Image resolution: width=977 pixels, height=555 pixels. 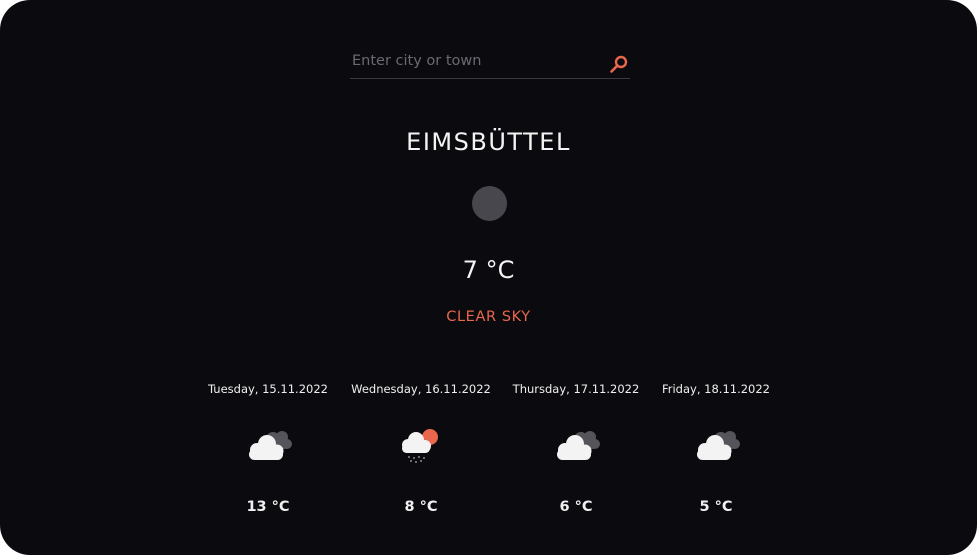 I want to click on search-bar, so click(x=490, y=62).